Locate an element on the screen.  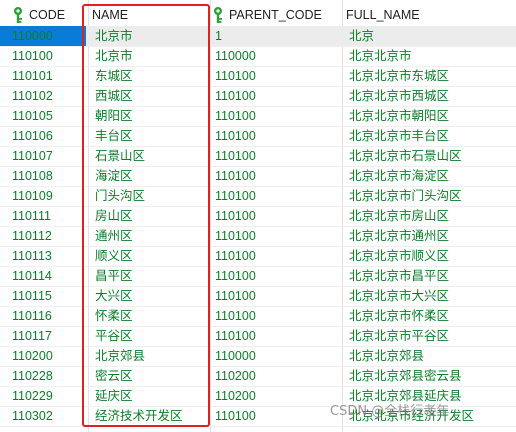
table-cell-code: 110108 is located at coordinates (43, 176).